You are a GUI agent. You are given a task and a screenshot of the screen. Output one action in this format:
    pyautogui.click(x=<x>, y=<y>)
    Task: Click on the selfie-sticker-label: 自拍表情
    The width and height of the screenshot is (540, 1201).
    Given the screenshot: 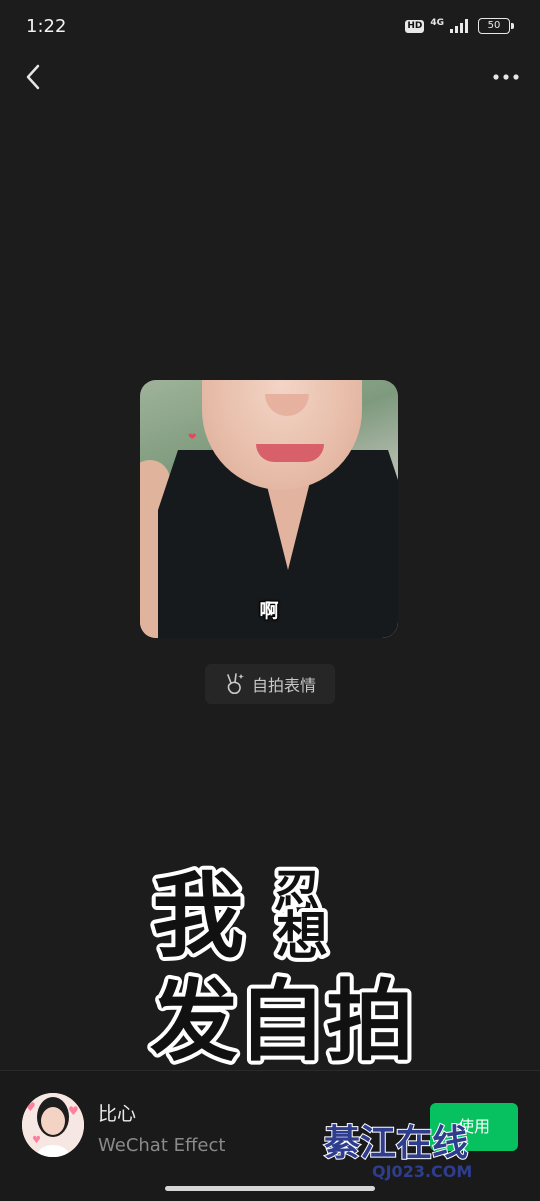 What is the action you would take?
    pyautogui.click(x=283, y=685)
    